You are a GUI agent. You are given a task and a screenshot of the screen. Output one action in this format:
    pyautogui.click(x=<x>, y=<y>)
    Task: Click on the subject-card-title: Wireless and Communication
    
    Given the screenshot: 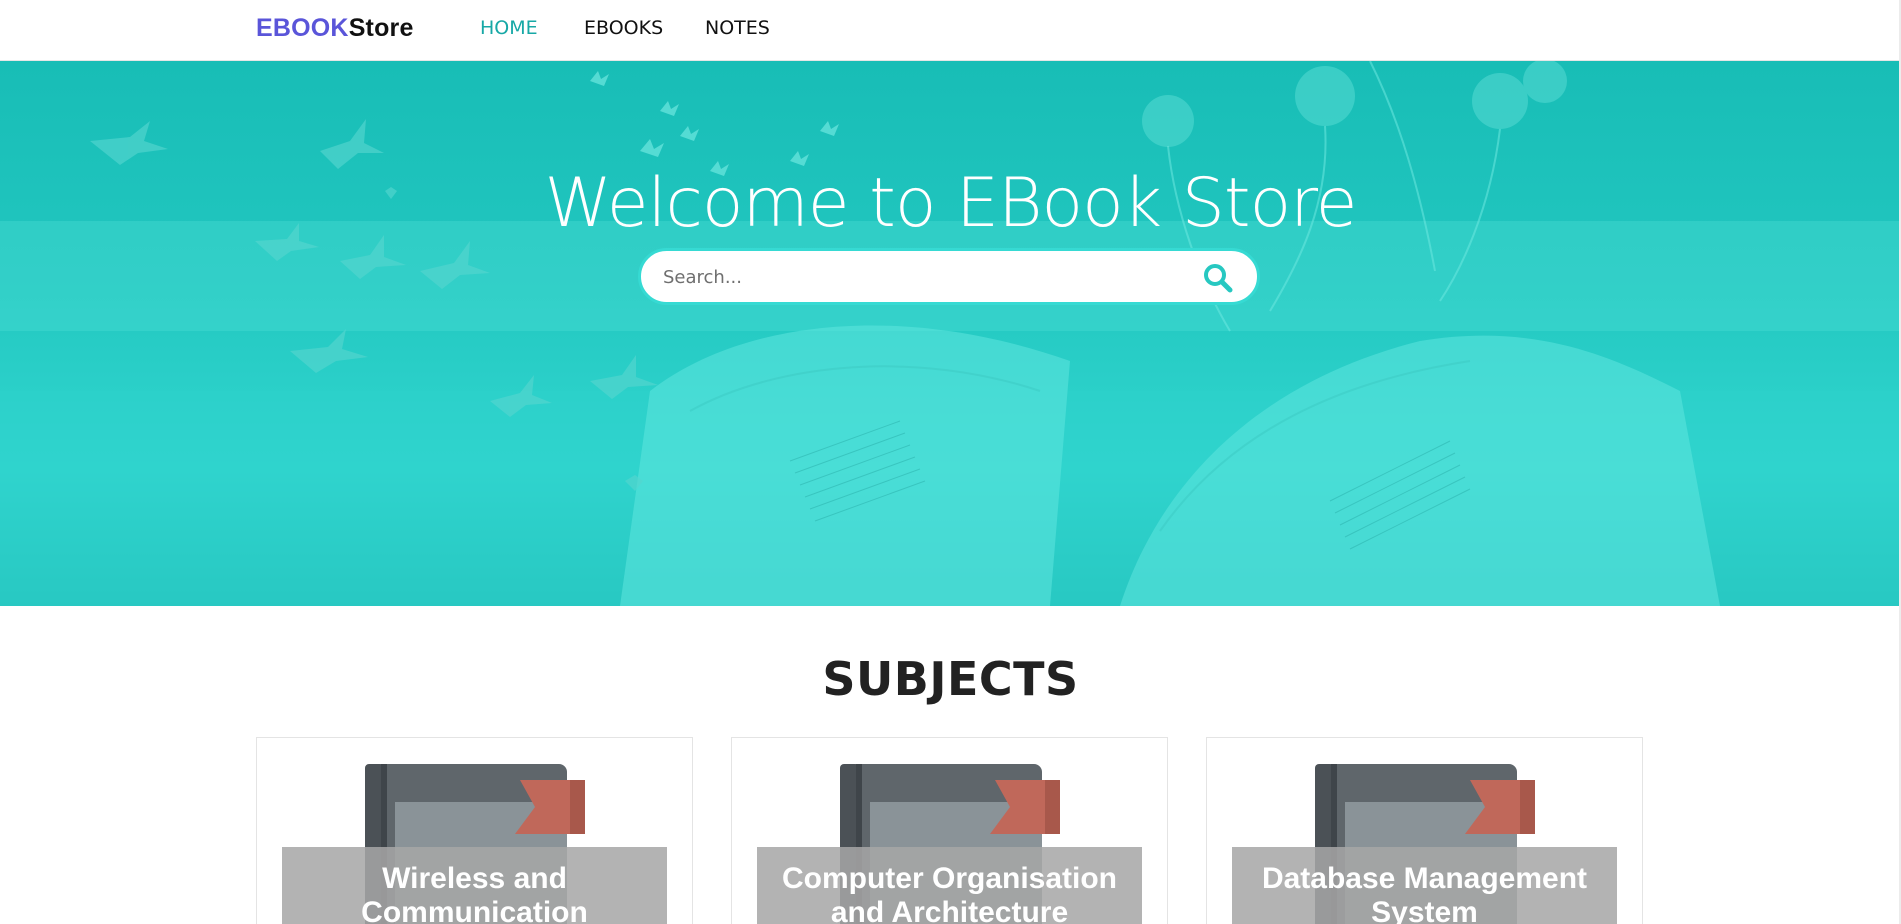 What is the action you would take?
    pyautogui.click(x=474, y=885)
    